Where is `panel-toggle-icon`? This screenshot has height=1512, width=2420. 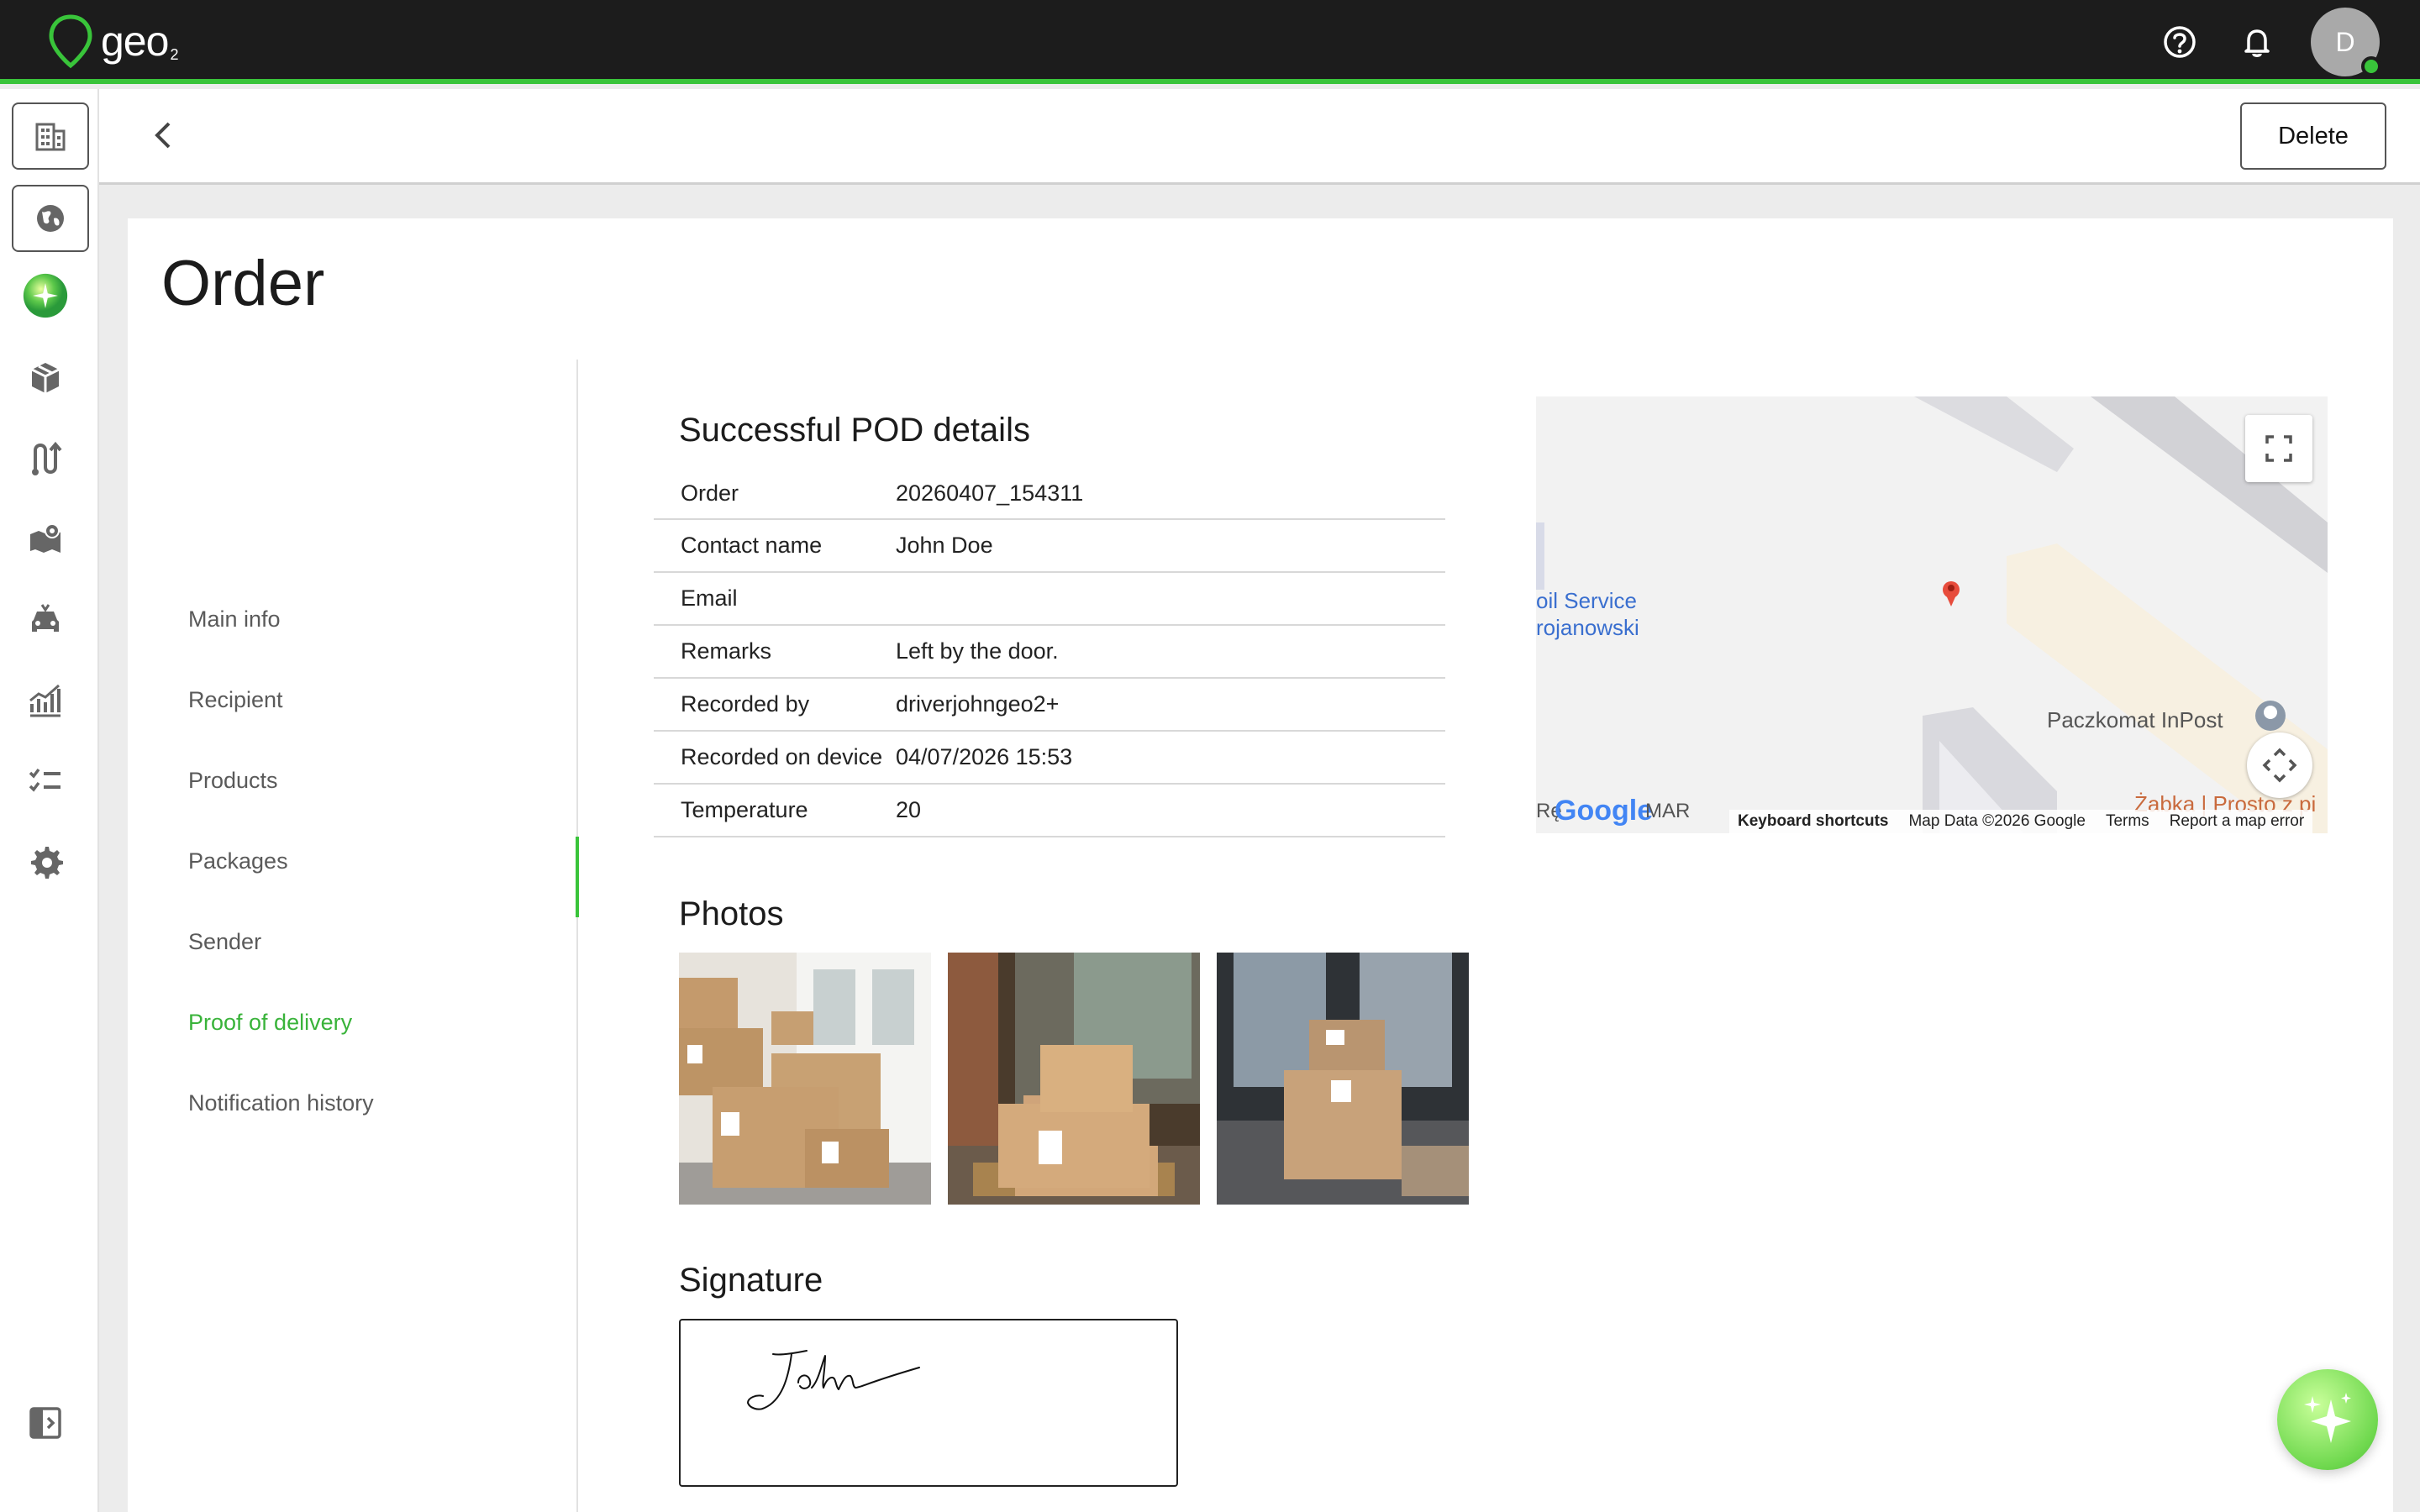
panel-toggle-icon is located at coordinates (45, 1423).